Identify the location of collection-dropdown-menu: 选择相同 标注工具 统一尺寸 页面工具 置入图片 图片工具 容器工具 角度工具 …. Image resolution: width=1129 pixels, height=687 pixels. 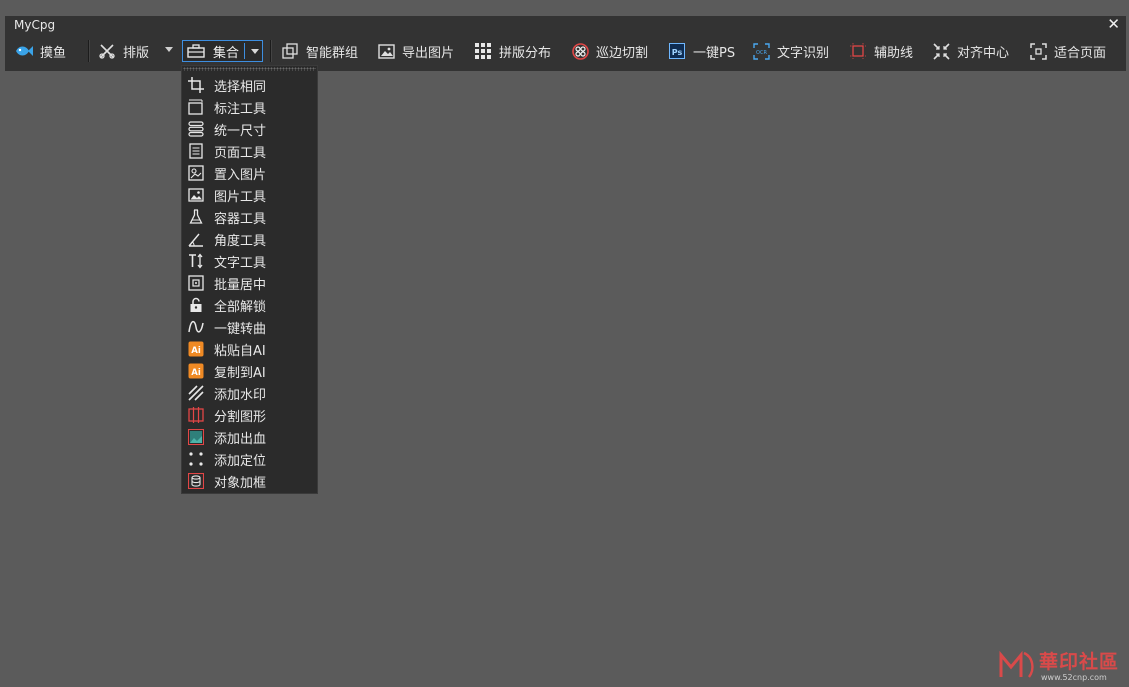
(249, 279).